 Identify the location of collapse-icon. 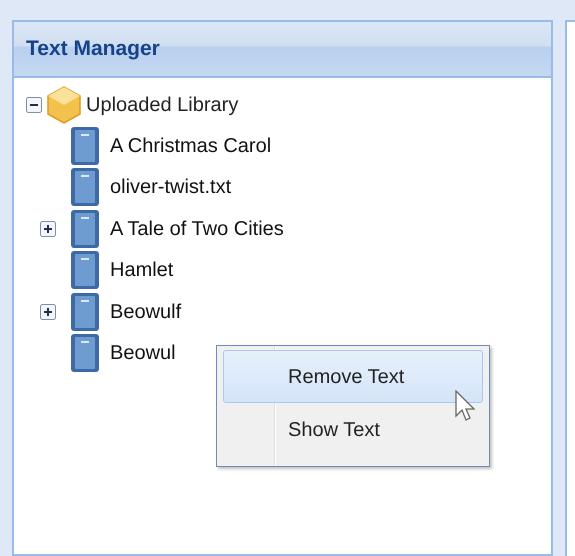
(34, 104).